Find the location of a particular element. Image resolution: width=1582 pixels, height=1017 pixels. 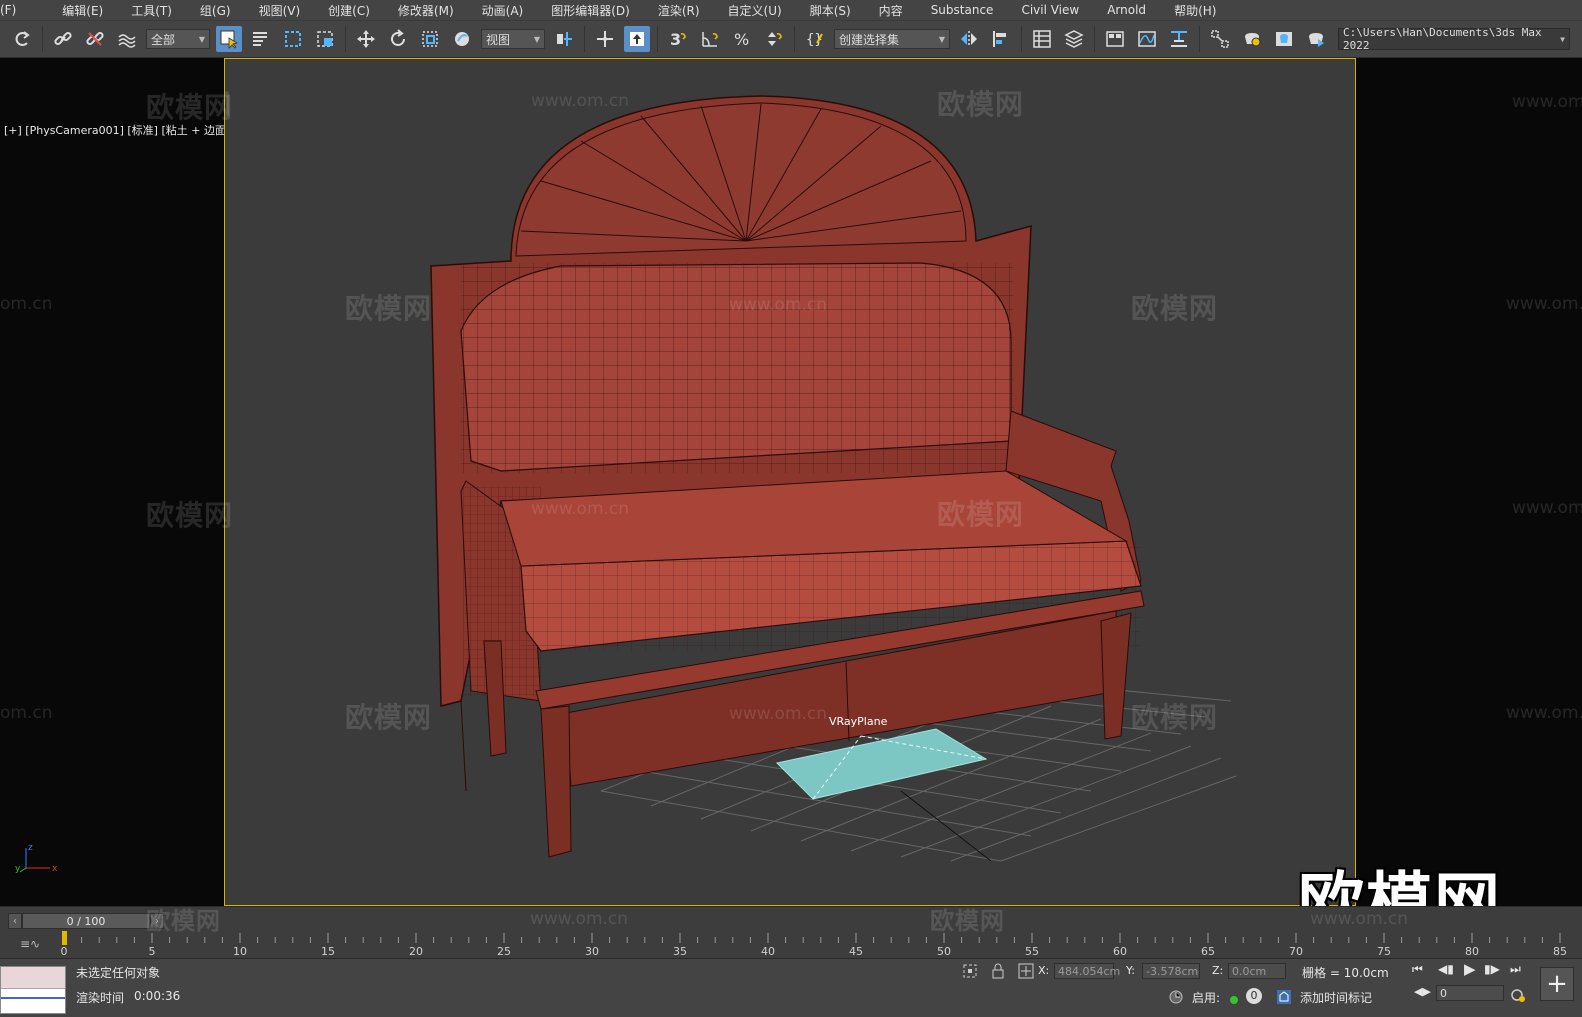

absolute-mode-icon is located at coordinates (1026, 971).